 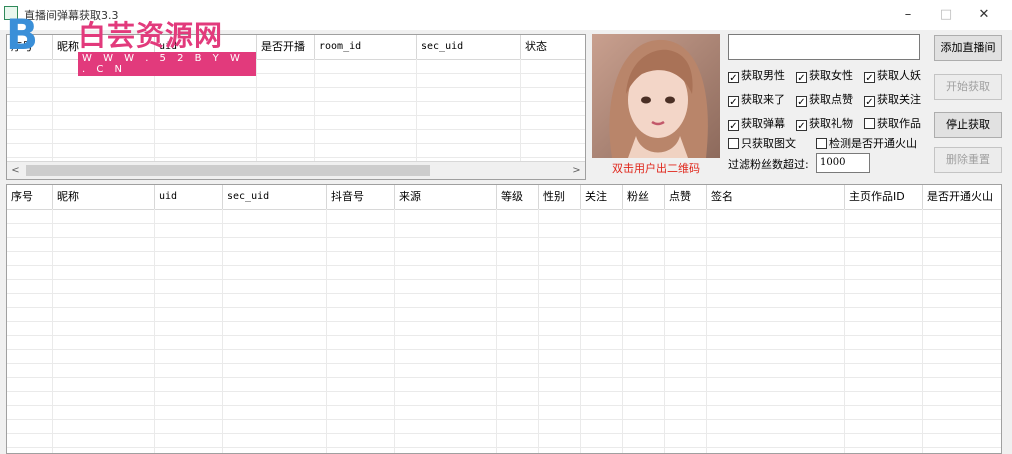 I want to click on checkbox-likes: ✓ 获取点赞, so click(x=824, y=100).